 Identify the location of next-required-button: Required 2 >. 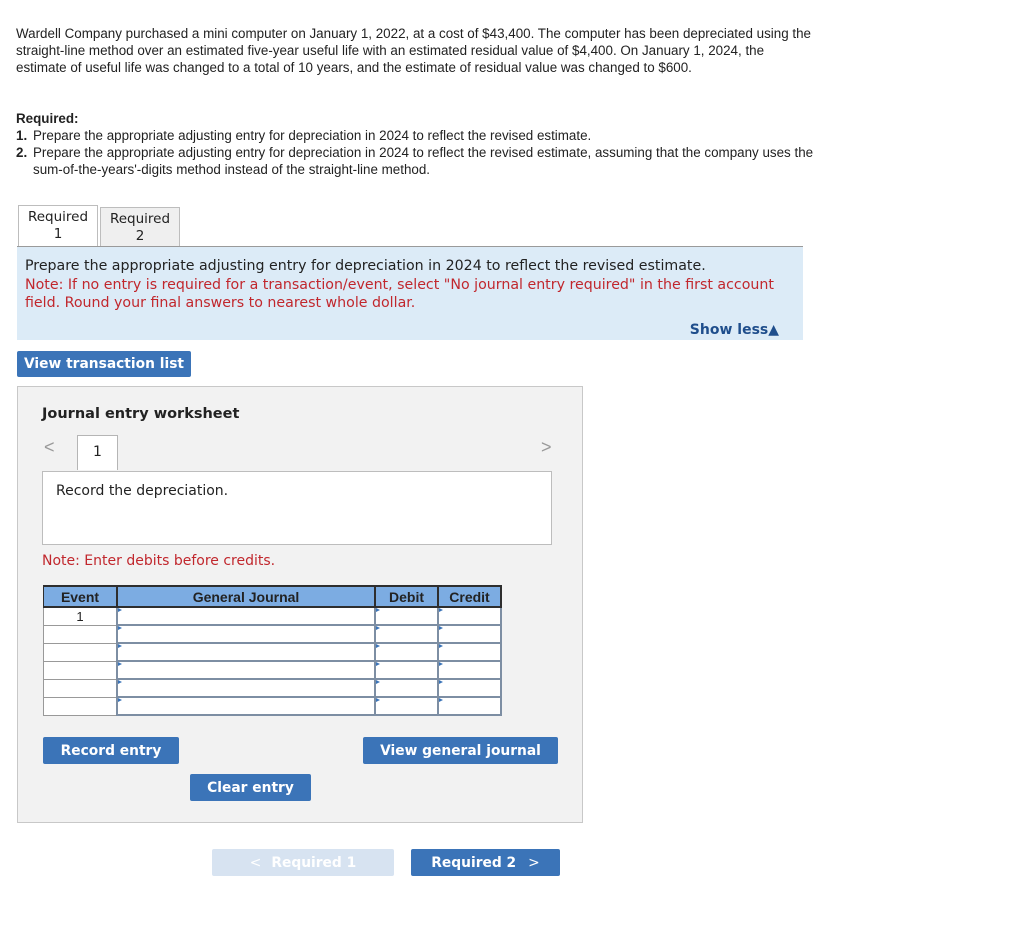
(485, 862).